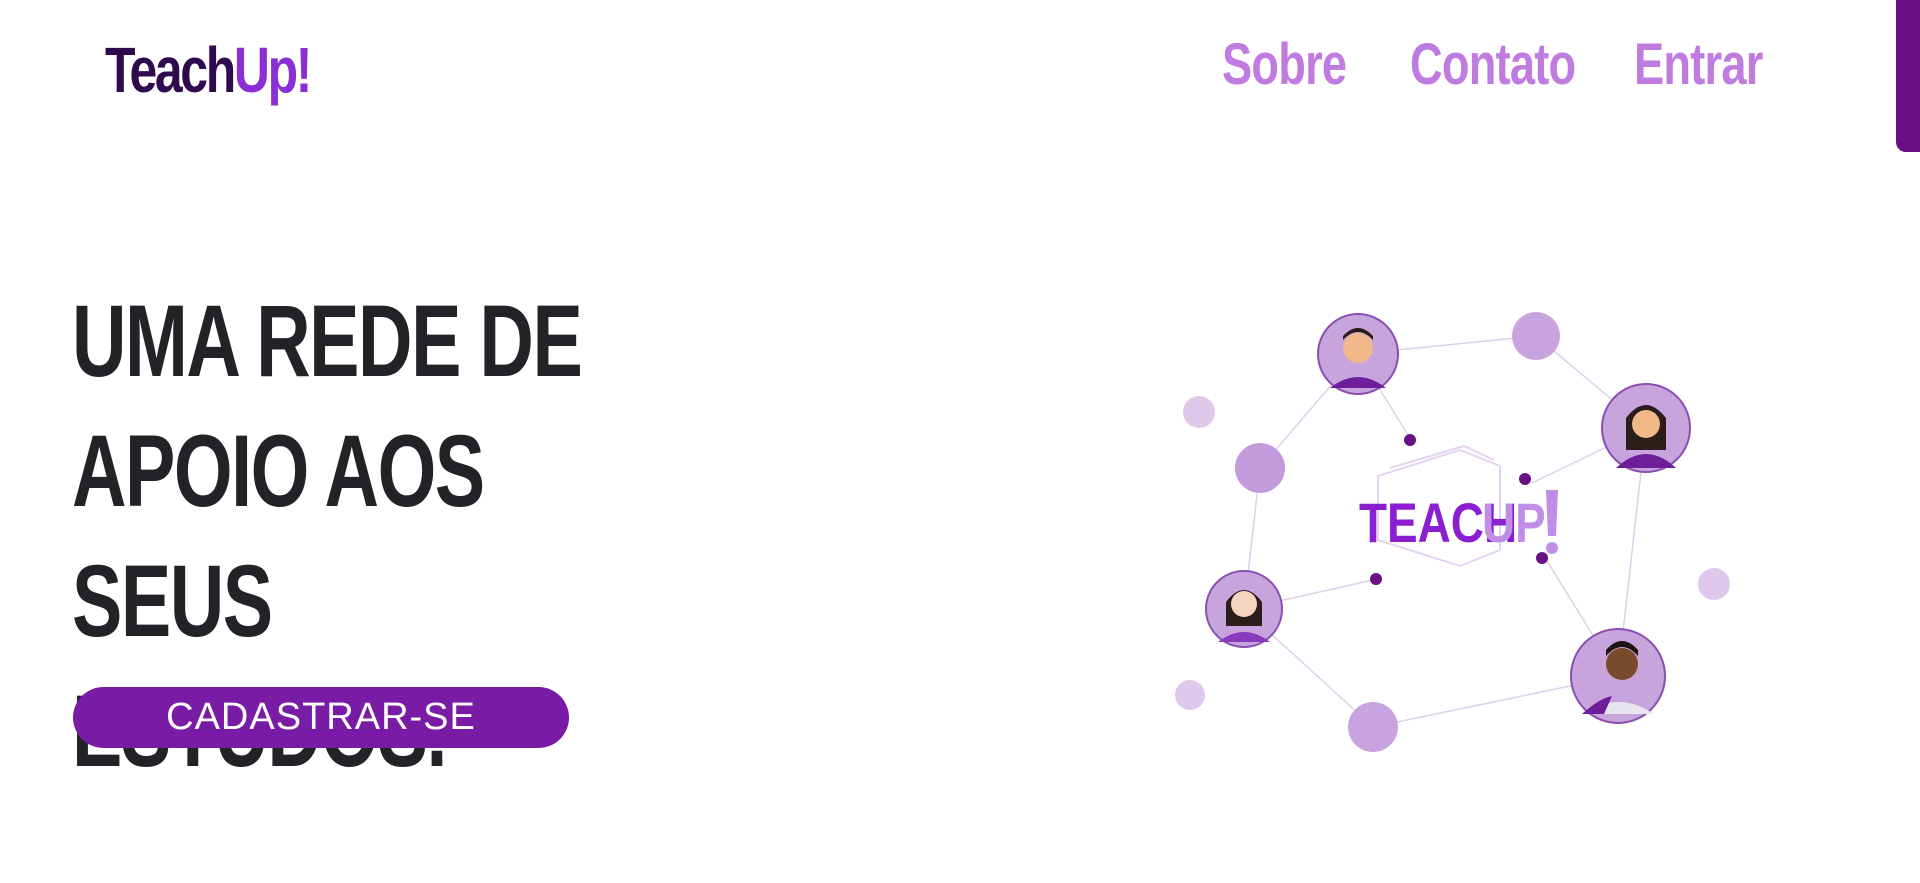  What do you see at coordinates (327, 341) in the screenshot?
I see `hero-title-line-1: UMA REDE DE` at bounding box center [327, 341].